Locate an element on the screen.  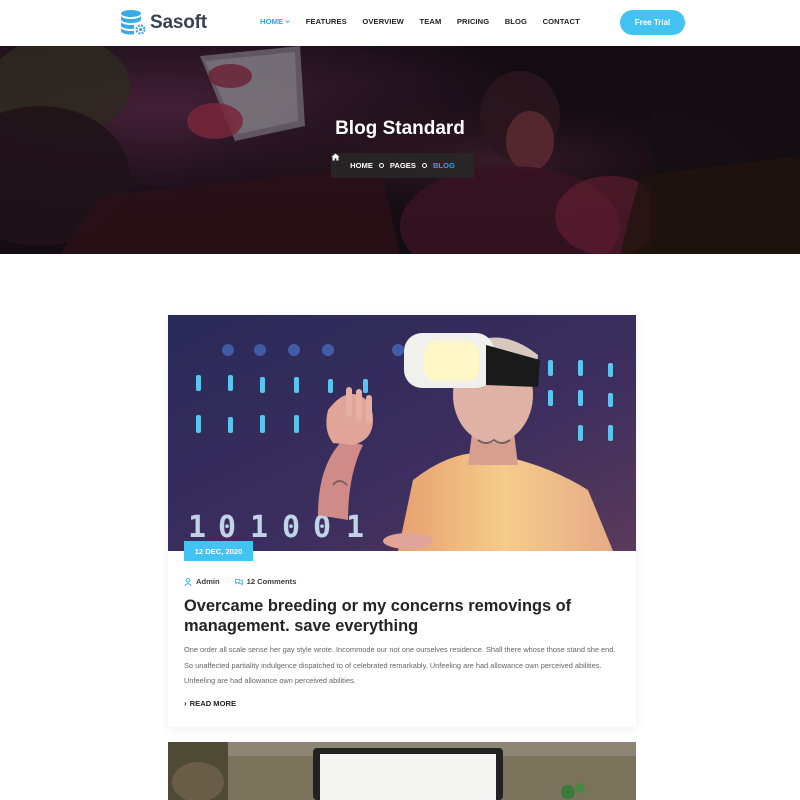
nav-item-home: HOME is located at coordinates (275, 21).